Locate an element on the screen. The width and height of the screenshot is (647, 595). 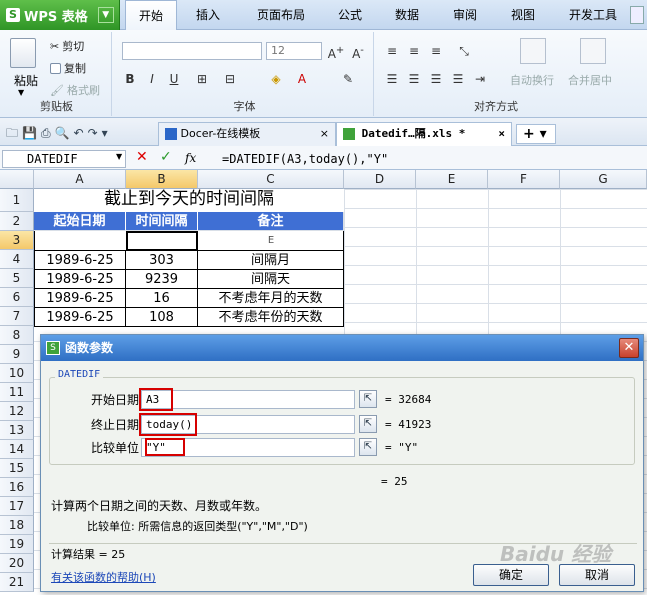
row-header: 7 is located at coordinates (17, 316).